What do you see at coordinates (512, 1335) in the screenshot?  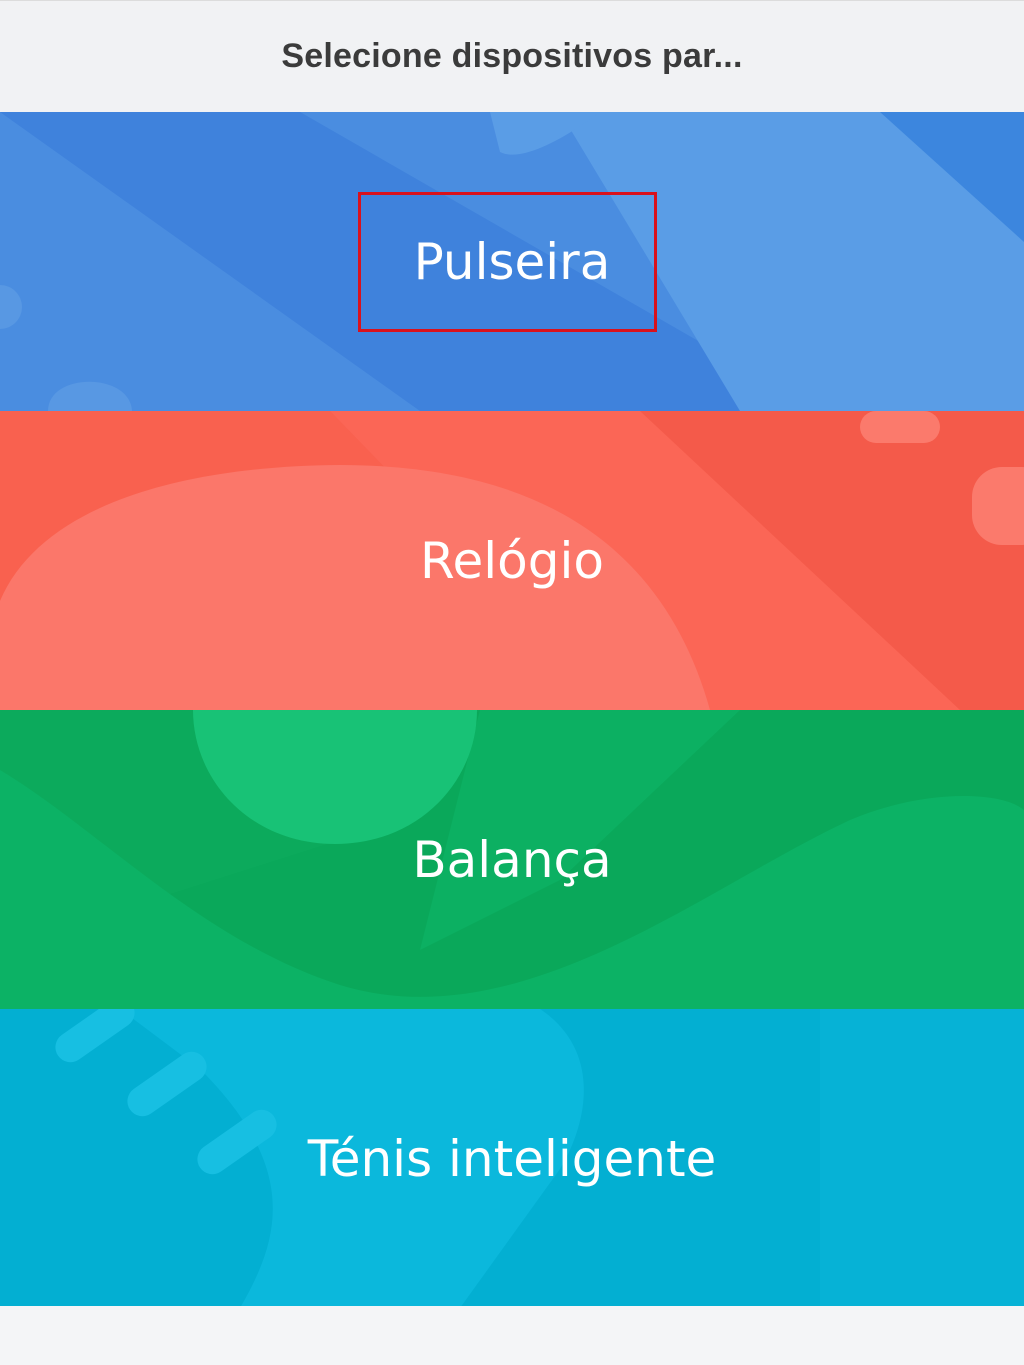 I see `footer-area` at bounding box center [512, 1335].